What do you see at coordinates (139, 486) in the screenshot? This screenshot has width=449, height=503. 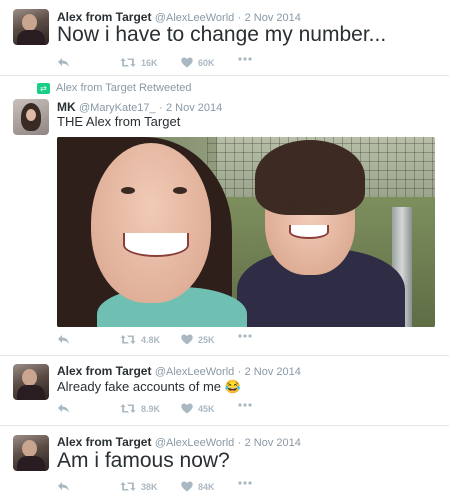 I see `retweet-button: 38K` at bounding box center [139, 486].